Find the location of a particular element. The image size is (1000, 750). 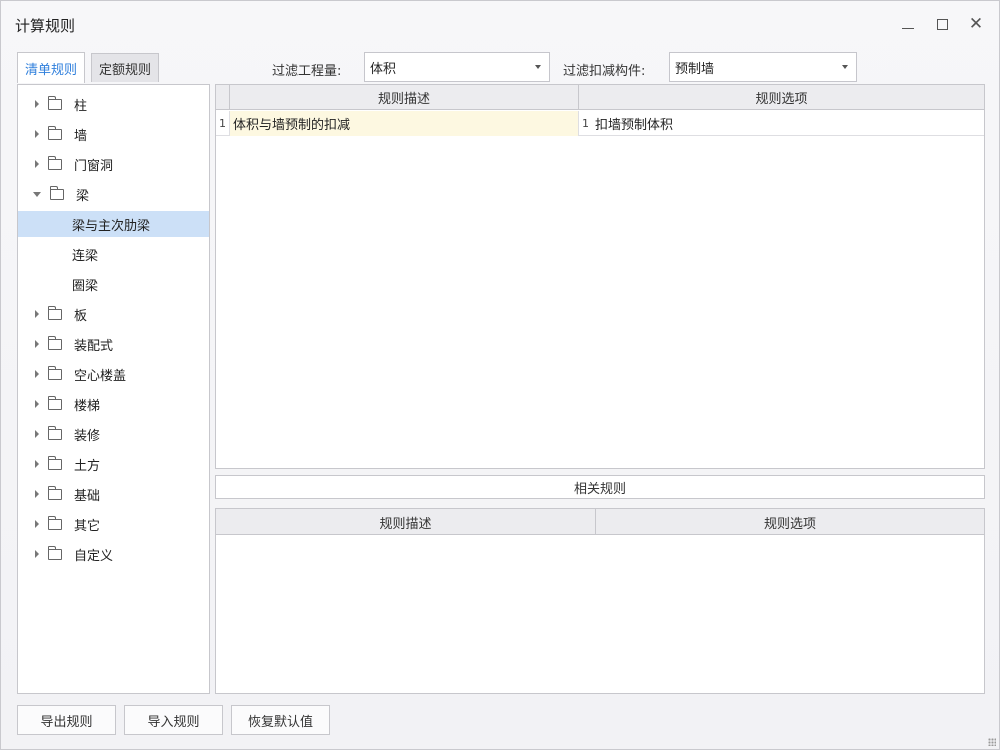

tree-item-openings: 门窗洞 is located at coordinates (113, 164).